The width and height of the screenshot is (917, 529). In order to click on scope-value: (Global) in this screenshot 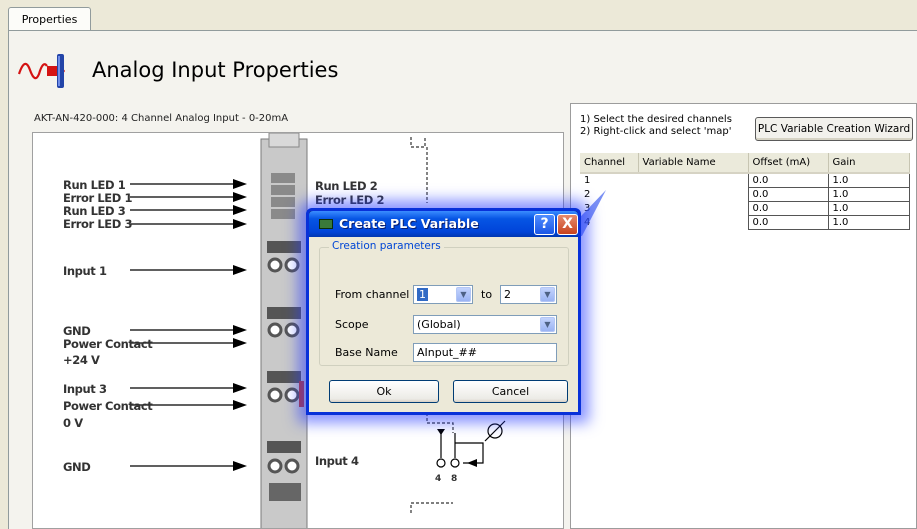, I will do `click(439, 324)`.